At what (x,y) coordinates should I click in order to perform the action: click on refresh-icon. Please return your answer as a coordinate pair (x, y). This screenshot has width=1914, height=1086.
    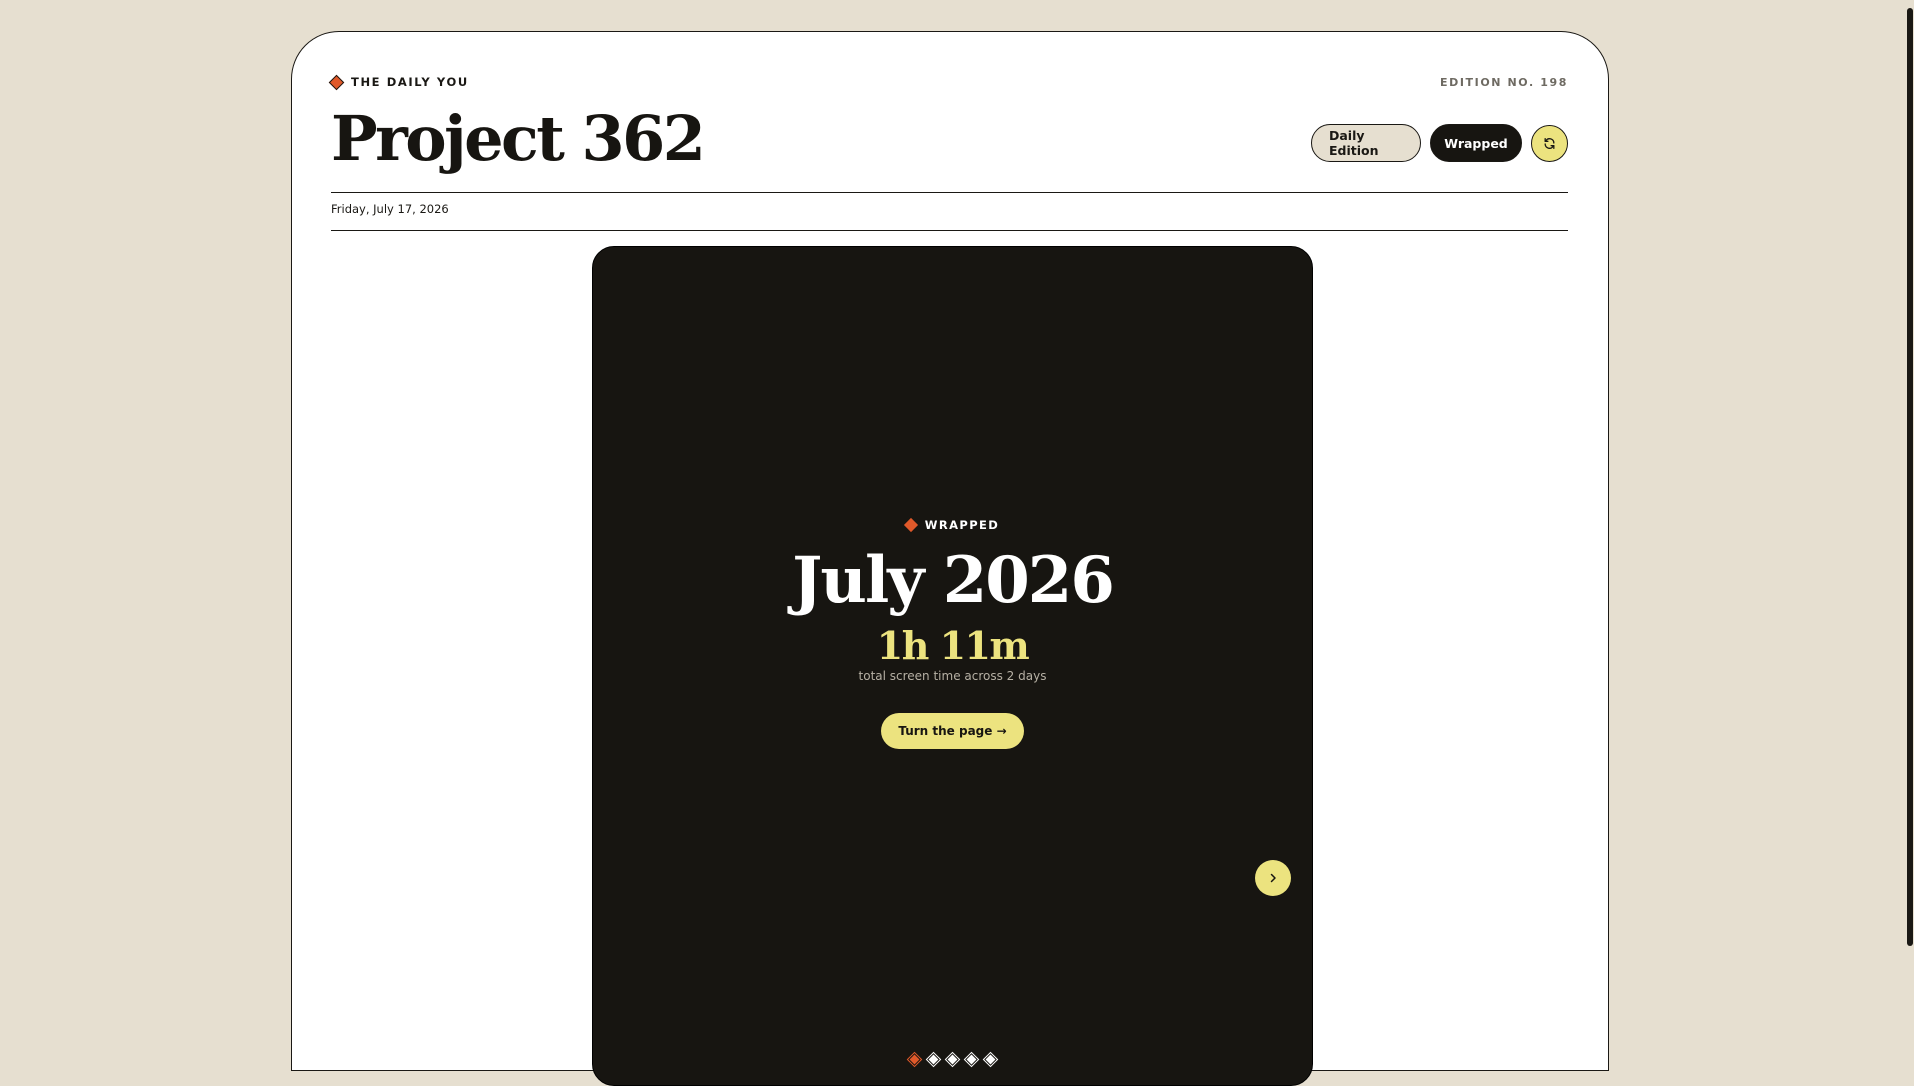
    Looking at the image, I should click on (1549, 143).